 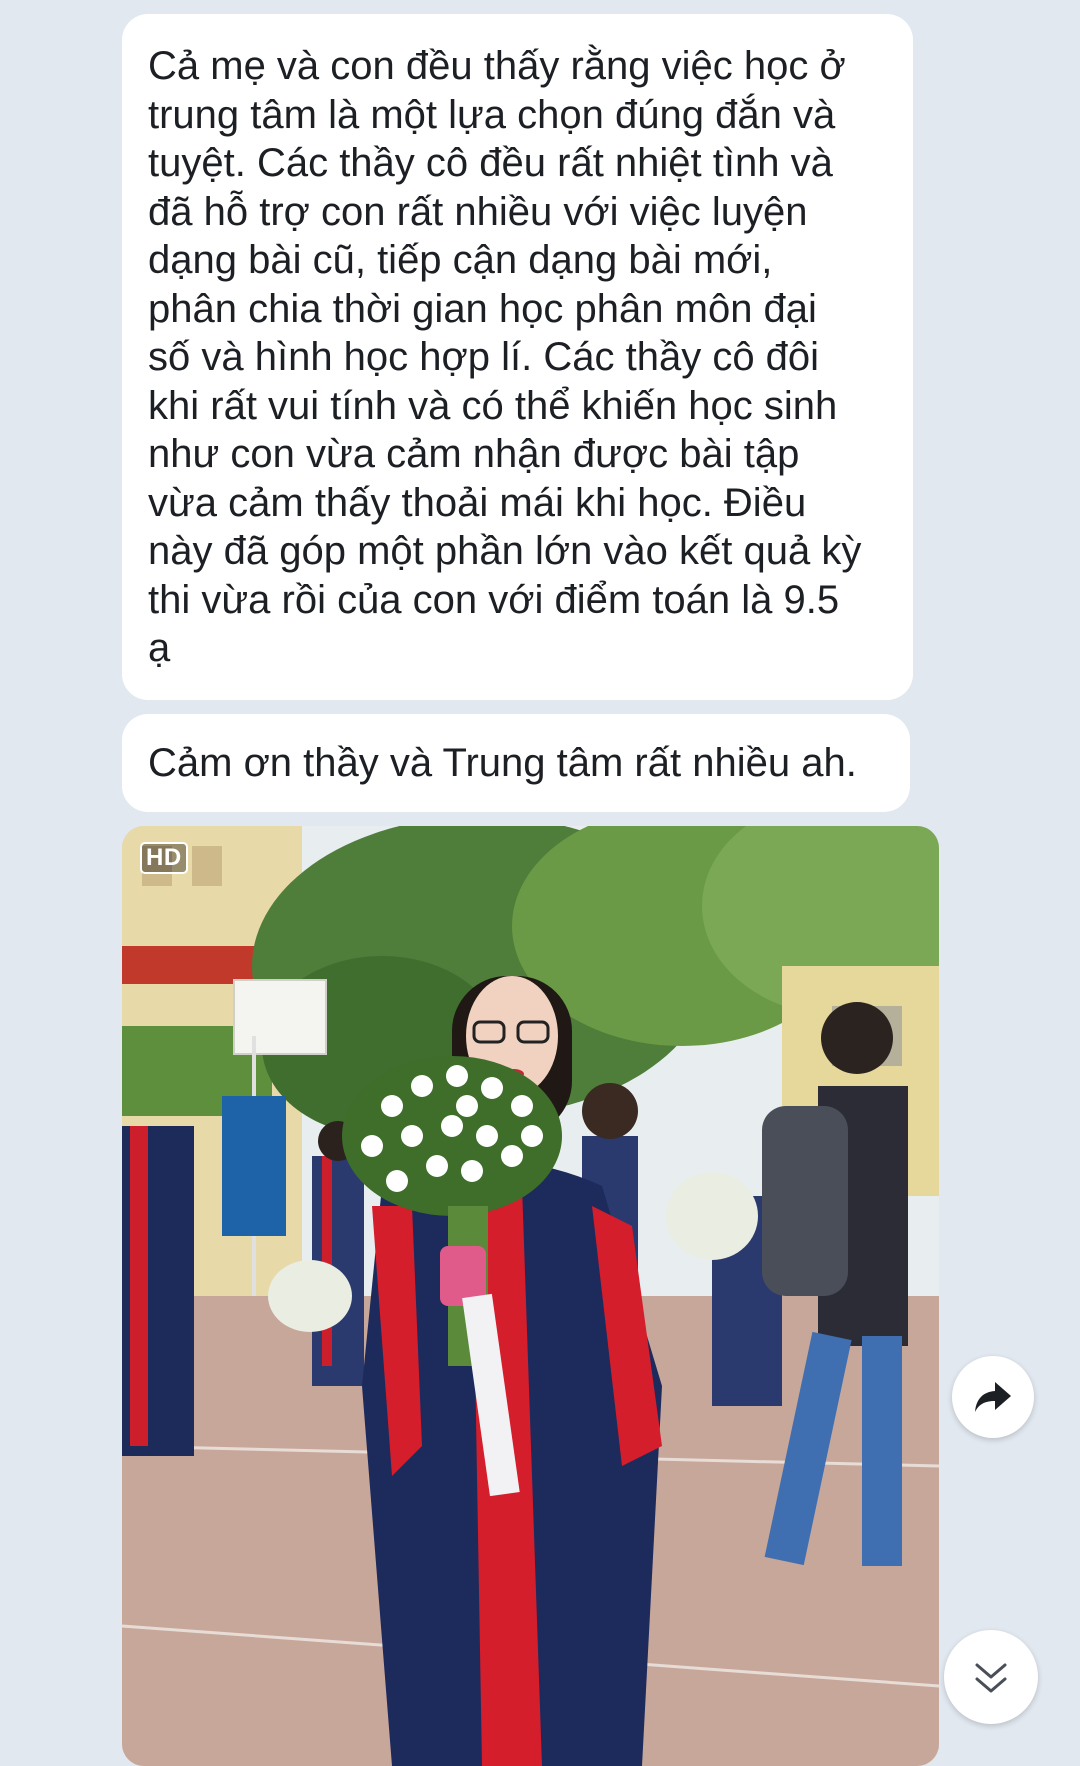 What do you see at coordinates (164, 858) in the screenshot?
I see `hd-badge: HD` at bounding box center [164, 858].